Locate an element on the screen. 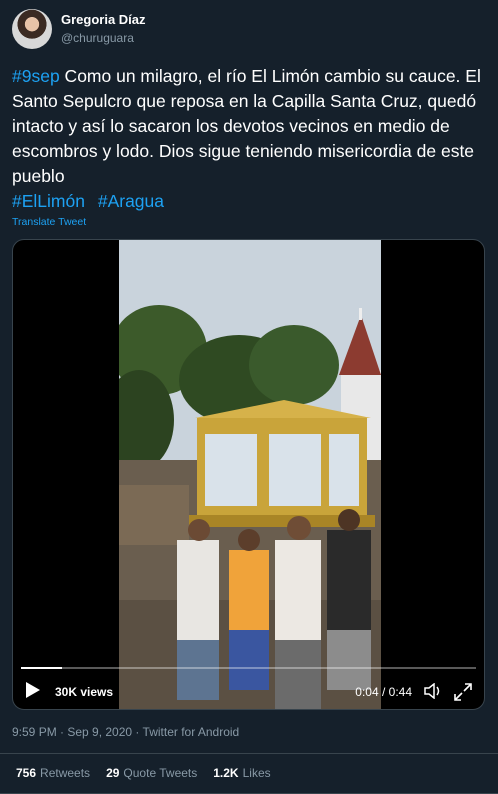  quotes-label: Quote Tweets is located at coordinates (160, 773).